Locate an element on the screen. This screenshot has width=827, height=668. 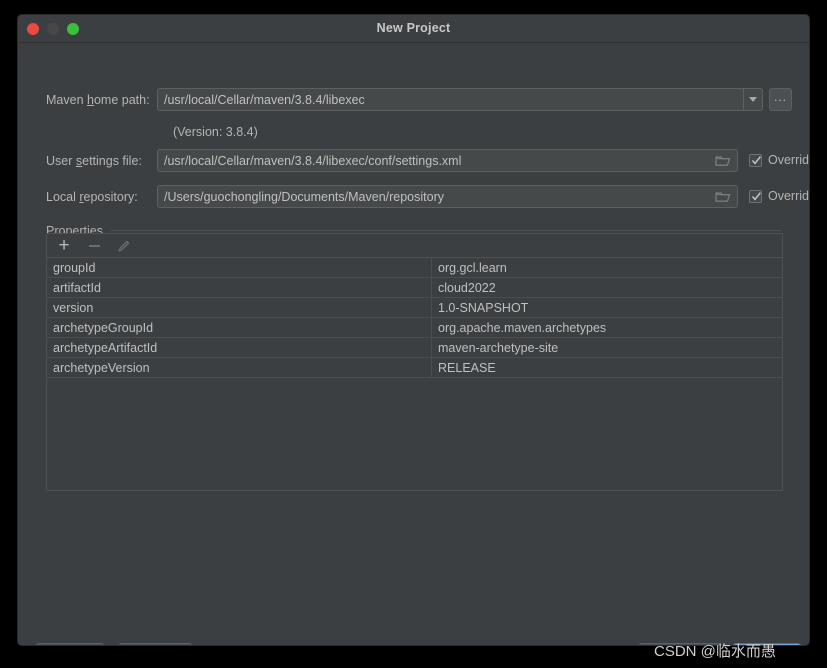
properties-toolbar: + is located at coordinates (414, 246).